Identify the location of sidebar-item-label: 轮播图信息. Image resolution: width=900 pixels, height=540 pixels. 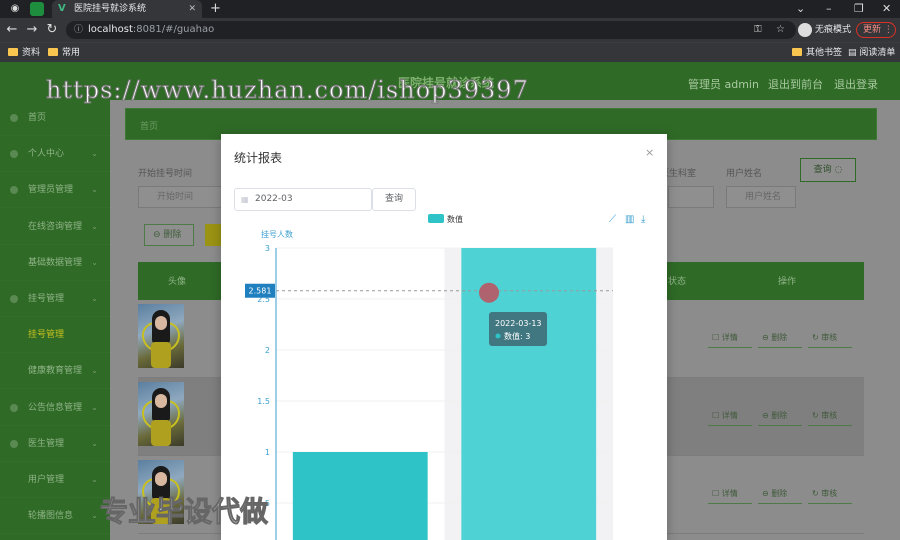
(51, 516).